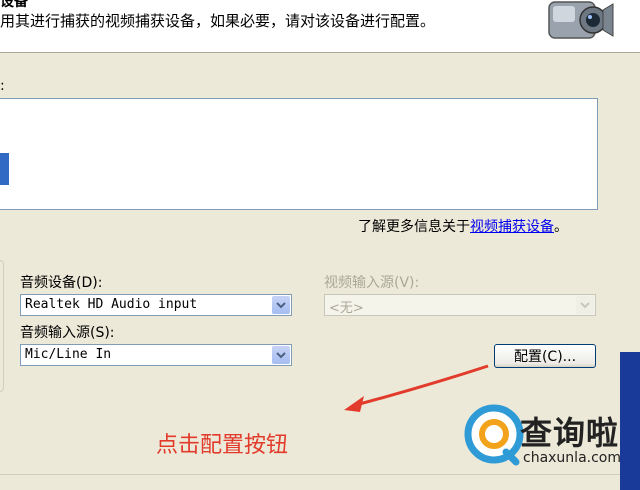 This screenshot has height=490, width=640. What do you see at coordinates (218, 21) in the screenshot?
I see `header-description: 用其进行捕获的视频捕获设备，如果必要，请对该设备进行配置。` at bounding box center [218, 21].